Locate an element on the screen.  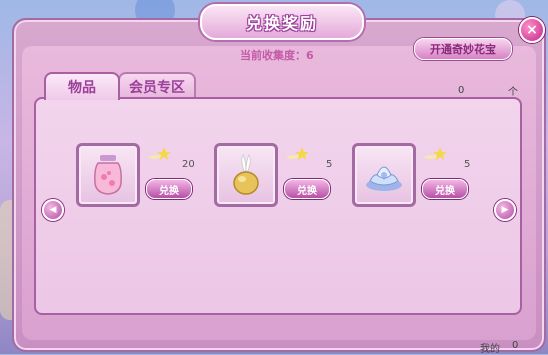
tab-vip-label: 会员专区 is located at coordinates (157, 88).